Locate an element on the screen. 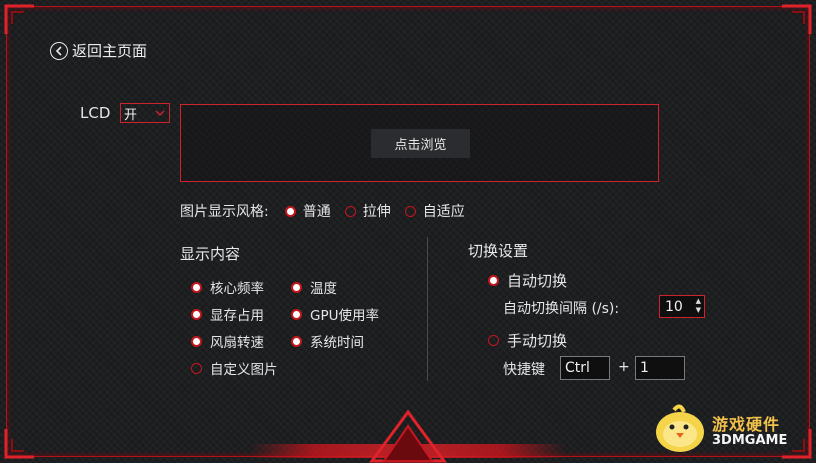  watermark-logo: 游戏硬件 3DMGAME is located at coordinates (730, 429).